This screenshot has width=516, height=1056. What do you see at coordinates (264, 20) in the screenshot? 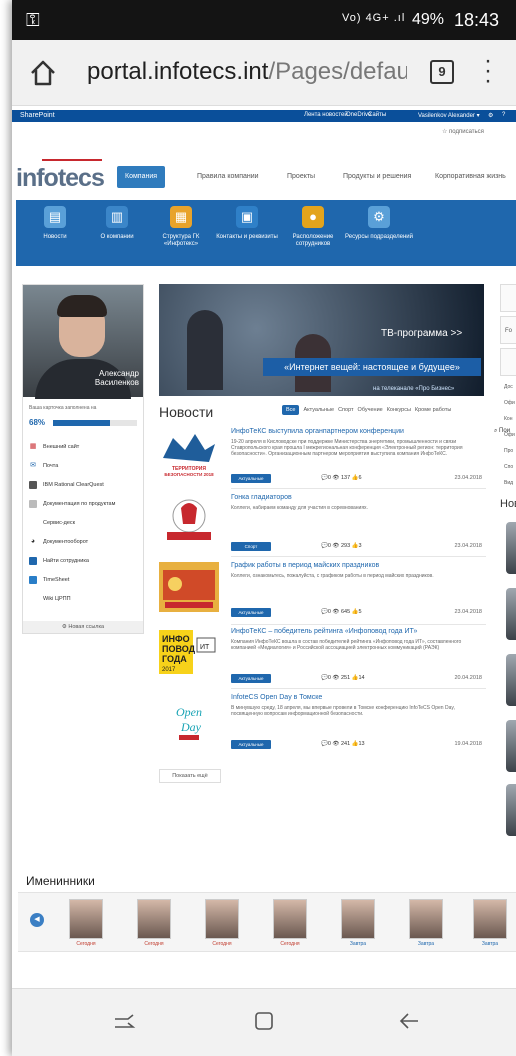
I see `status-bar: ⚿ Vo) 4G+ .ıl 49% 18:43` at bounding box center [264, 20].